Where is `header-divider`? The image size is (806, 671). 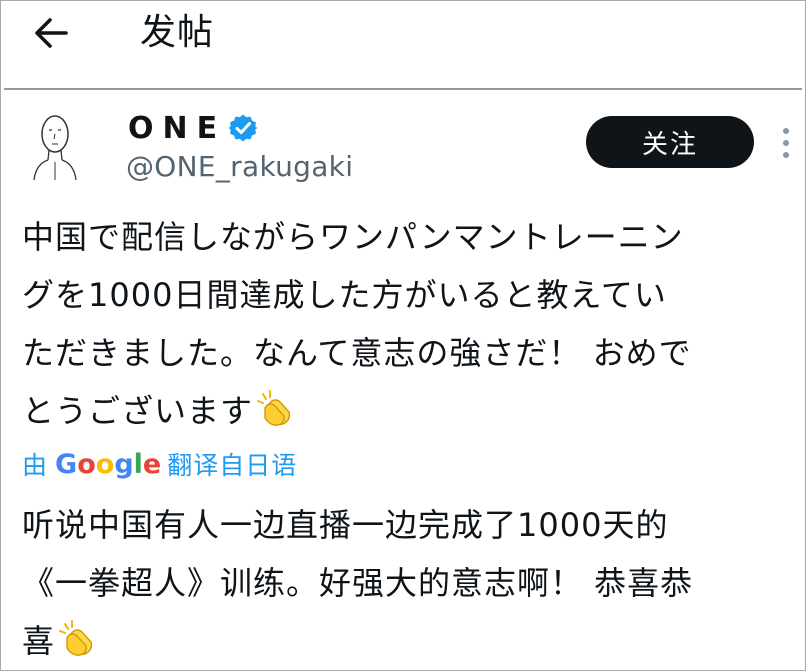 header-divider is located at coordinates (403, 89).